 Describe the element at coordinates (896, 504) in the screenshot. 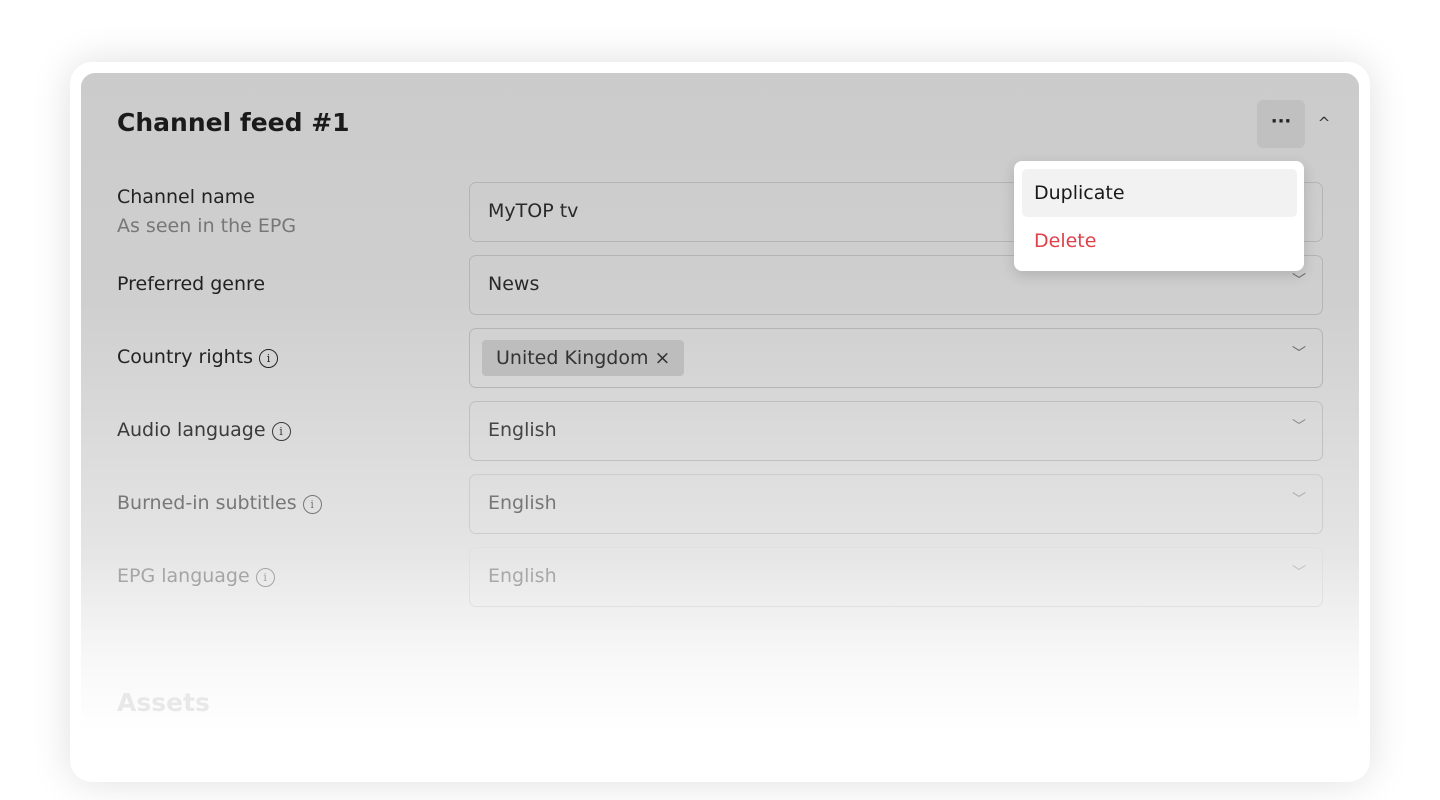

I see `subtitles-select: English ﹀` at that location.